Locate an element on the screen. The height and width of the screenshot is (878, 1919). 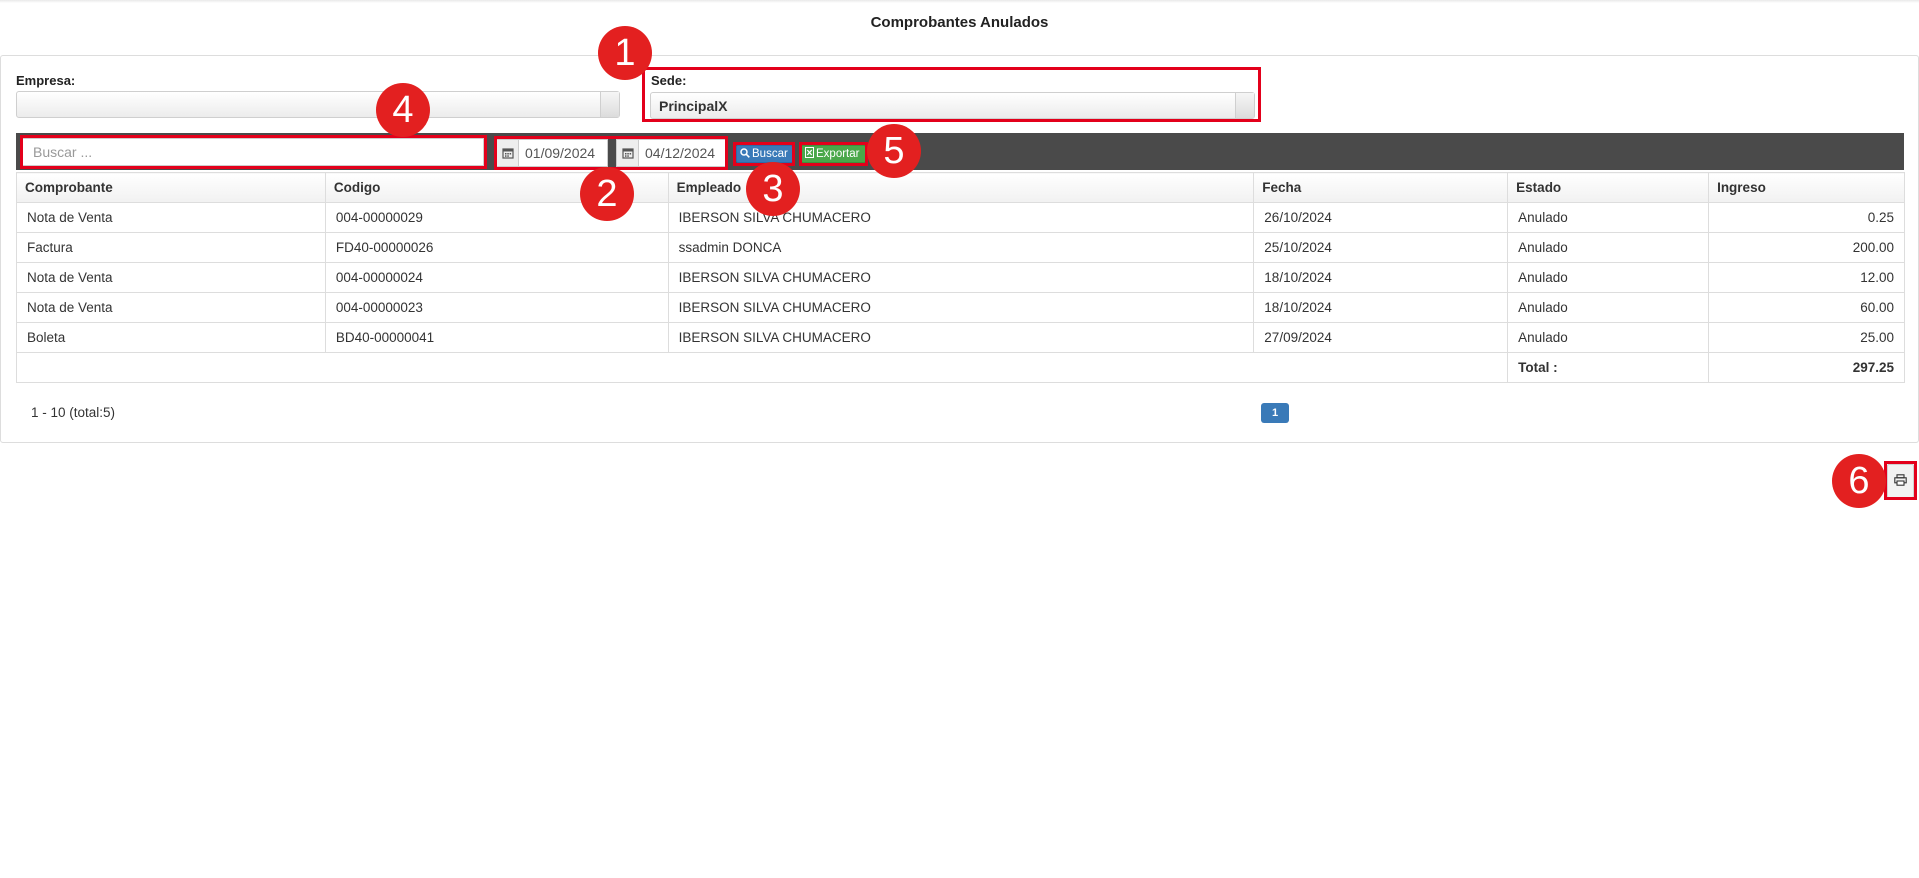
cell-fecha: 26/10/2024 is located at coordinates (1381, 217).